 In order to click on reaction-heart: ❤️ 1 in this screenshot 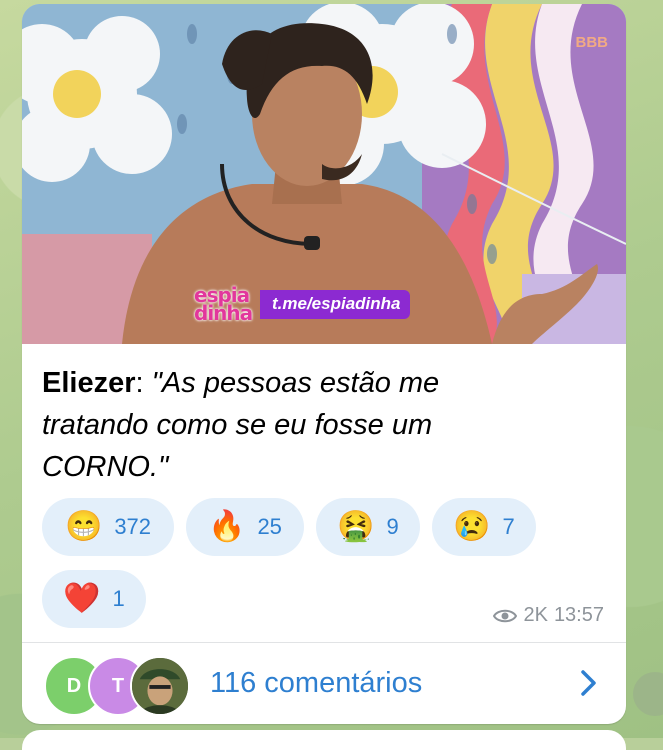, I will do `click(94, 599)`.